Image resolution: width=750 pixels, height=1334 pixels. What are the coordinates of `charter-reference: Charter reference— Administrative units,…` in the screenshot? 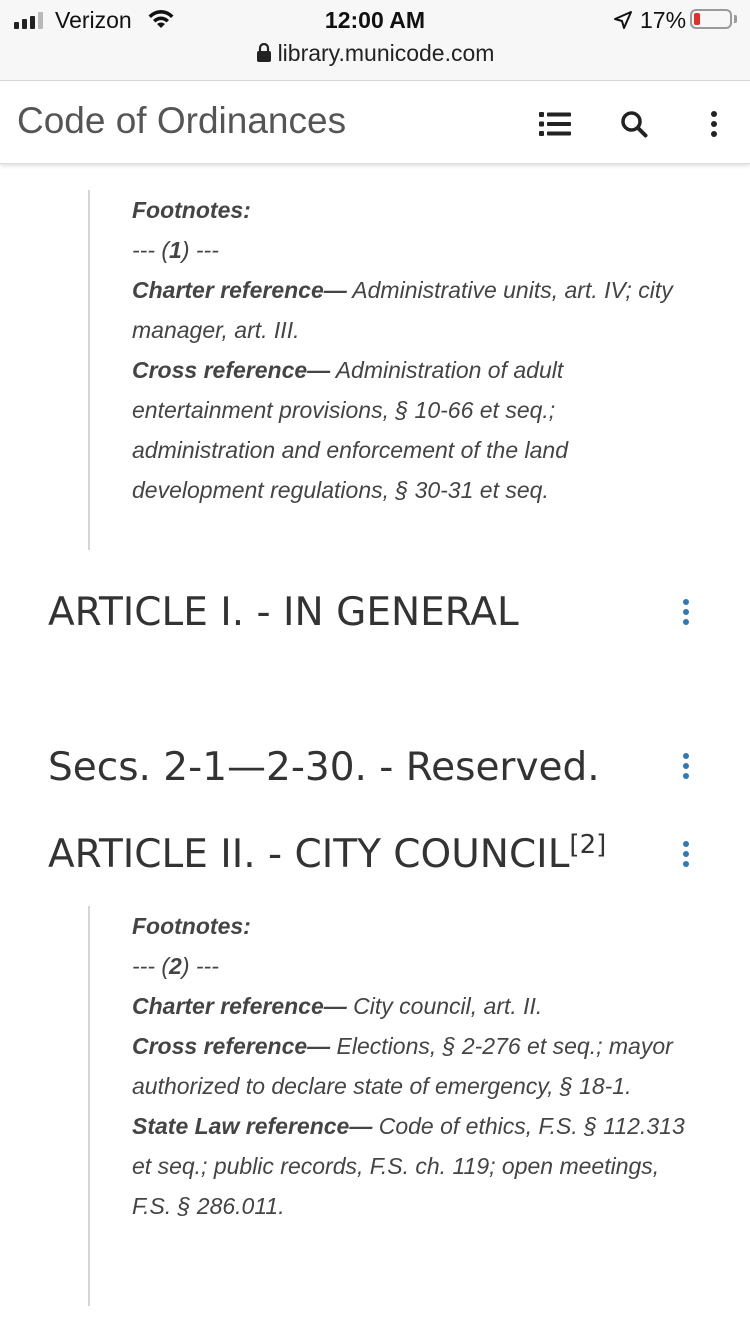 It's located at (402, 310).